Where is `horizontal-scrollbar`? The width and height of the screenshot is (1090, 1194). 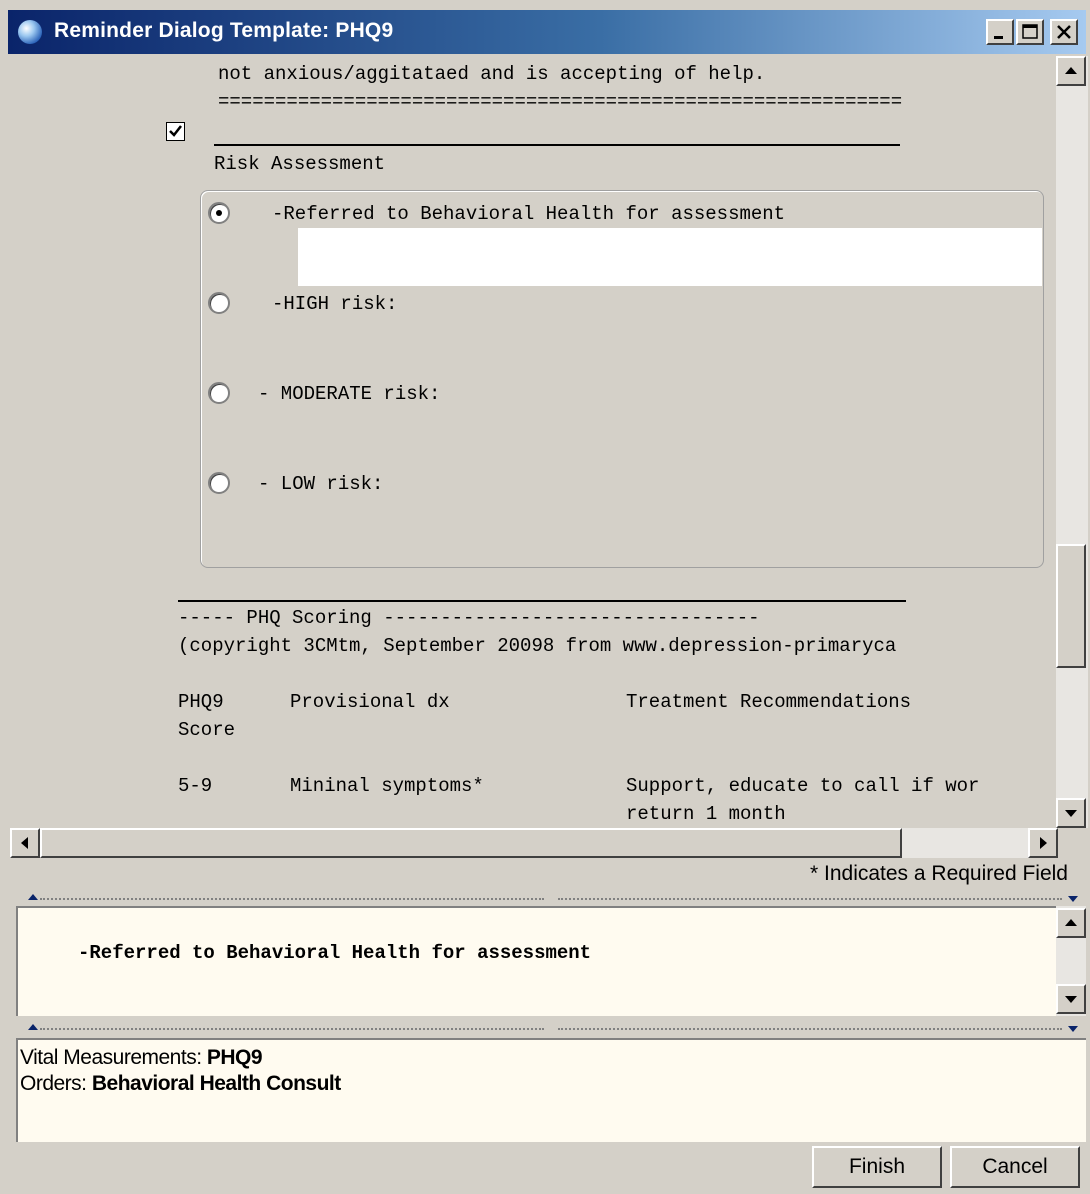
horizontal-scrollbar is located at coordinates (534, 843).